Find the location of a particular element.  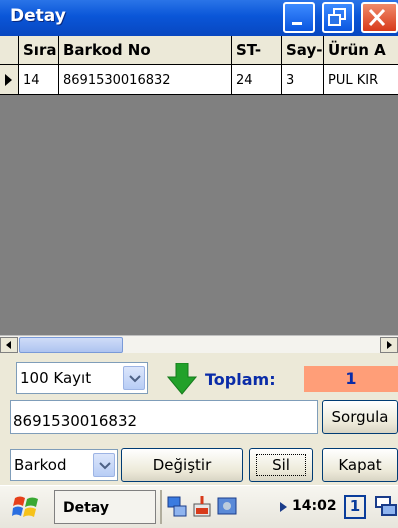

minimize-button is located at coordinates (299, 17).